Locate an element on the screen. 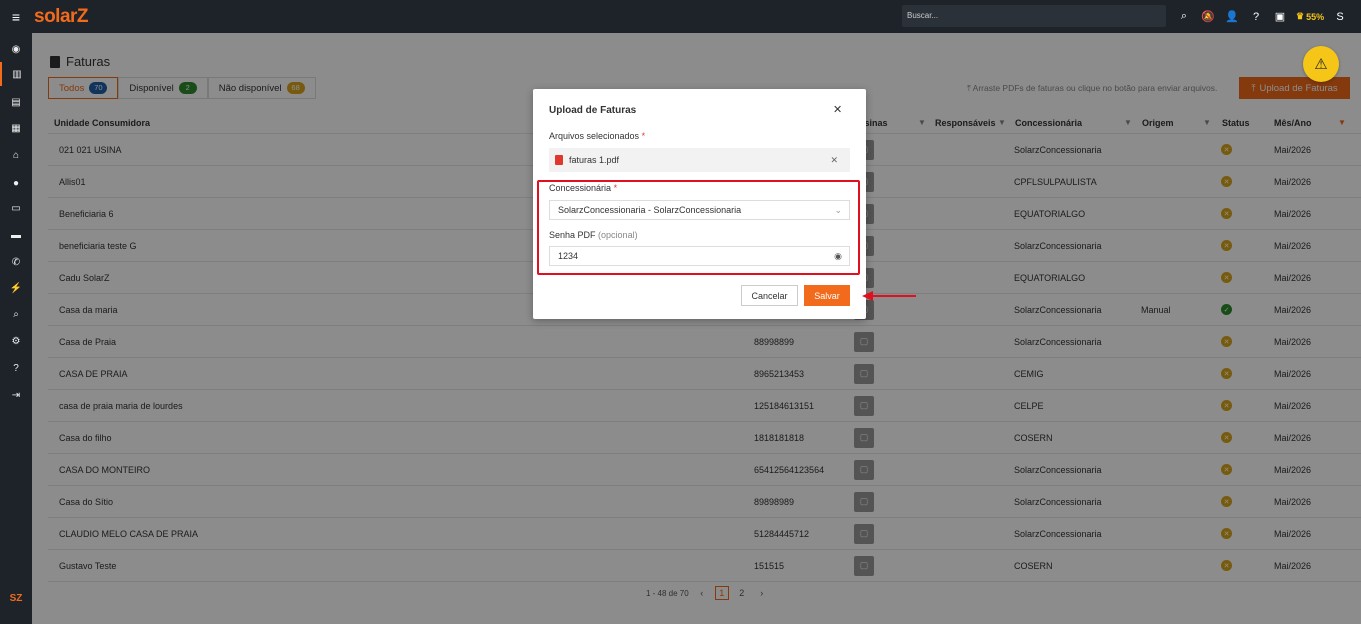  sidebar-card-icon: ▭ is located at coordinates (16, 208).